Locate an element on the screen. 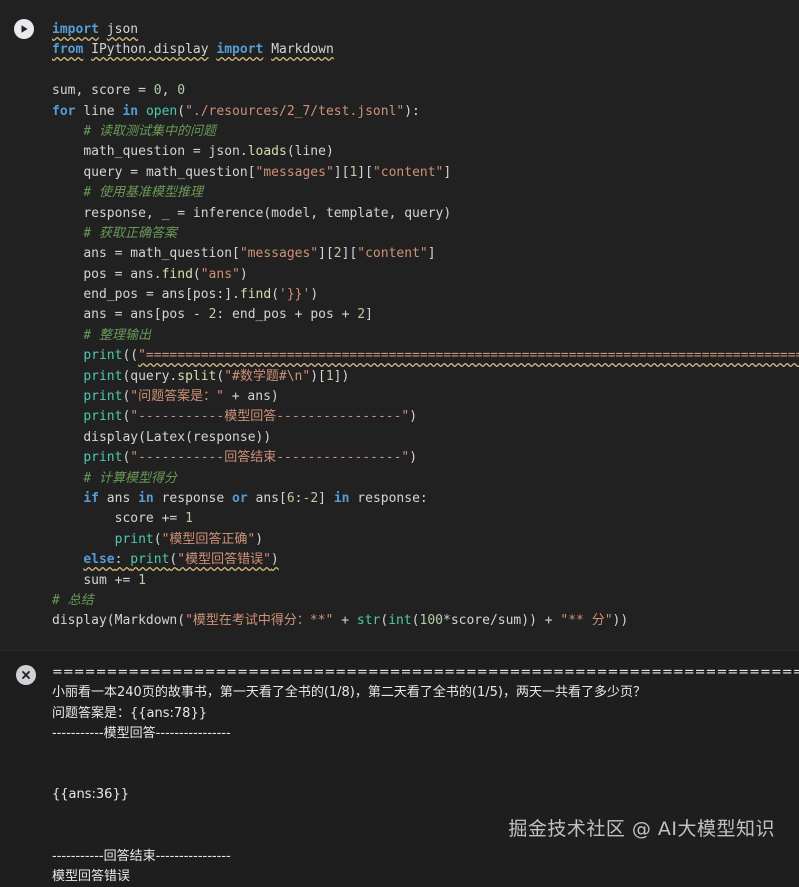 The height and width of the screenshot is (887, 799). run-cell-button is located at coordinates (24, 29).